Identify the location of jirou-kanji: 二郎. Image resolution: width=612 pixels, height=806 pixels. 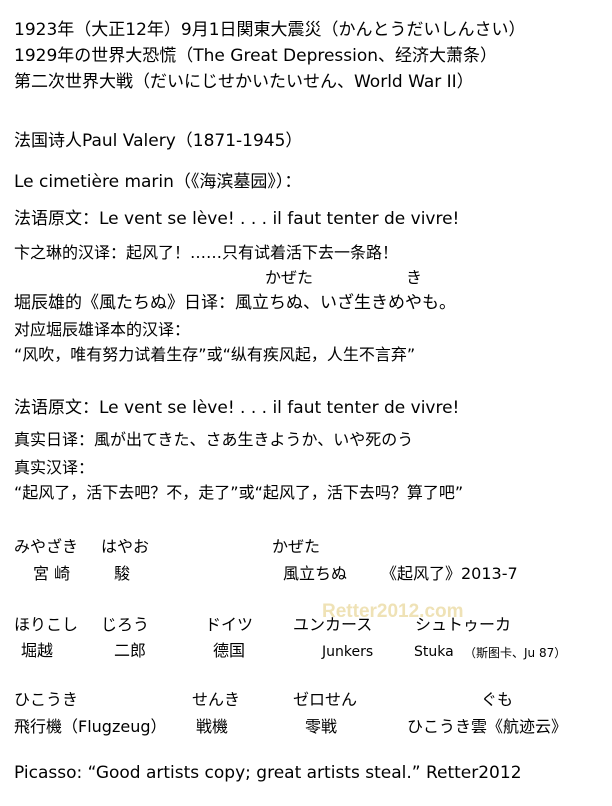
(130, 650).